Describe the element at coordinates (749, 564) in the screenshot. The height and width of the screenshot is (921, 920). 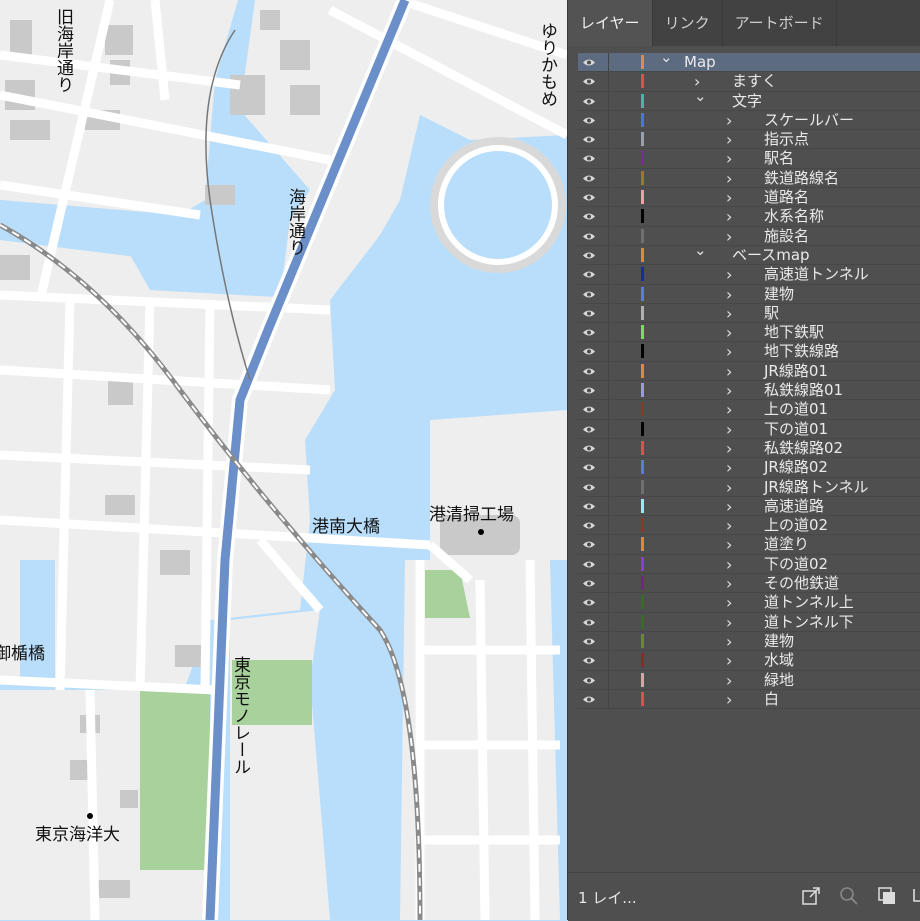
I see `layer-row: › 下の道02` at that location.